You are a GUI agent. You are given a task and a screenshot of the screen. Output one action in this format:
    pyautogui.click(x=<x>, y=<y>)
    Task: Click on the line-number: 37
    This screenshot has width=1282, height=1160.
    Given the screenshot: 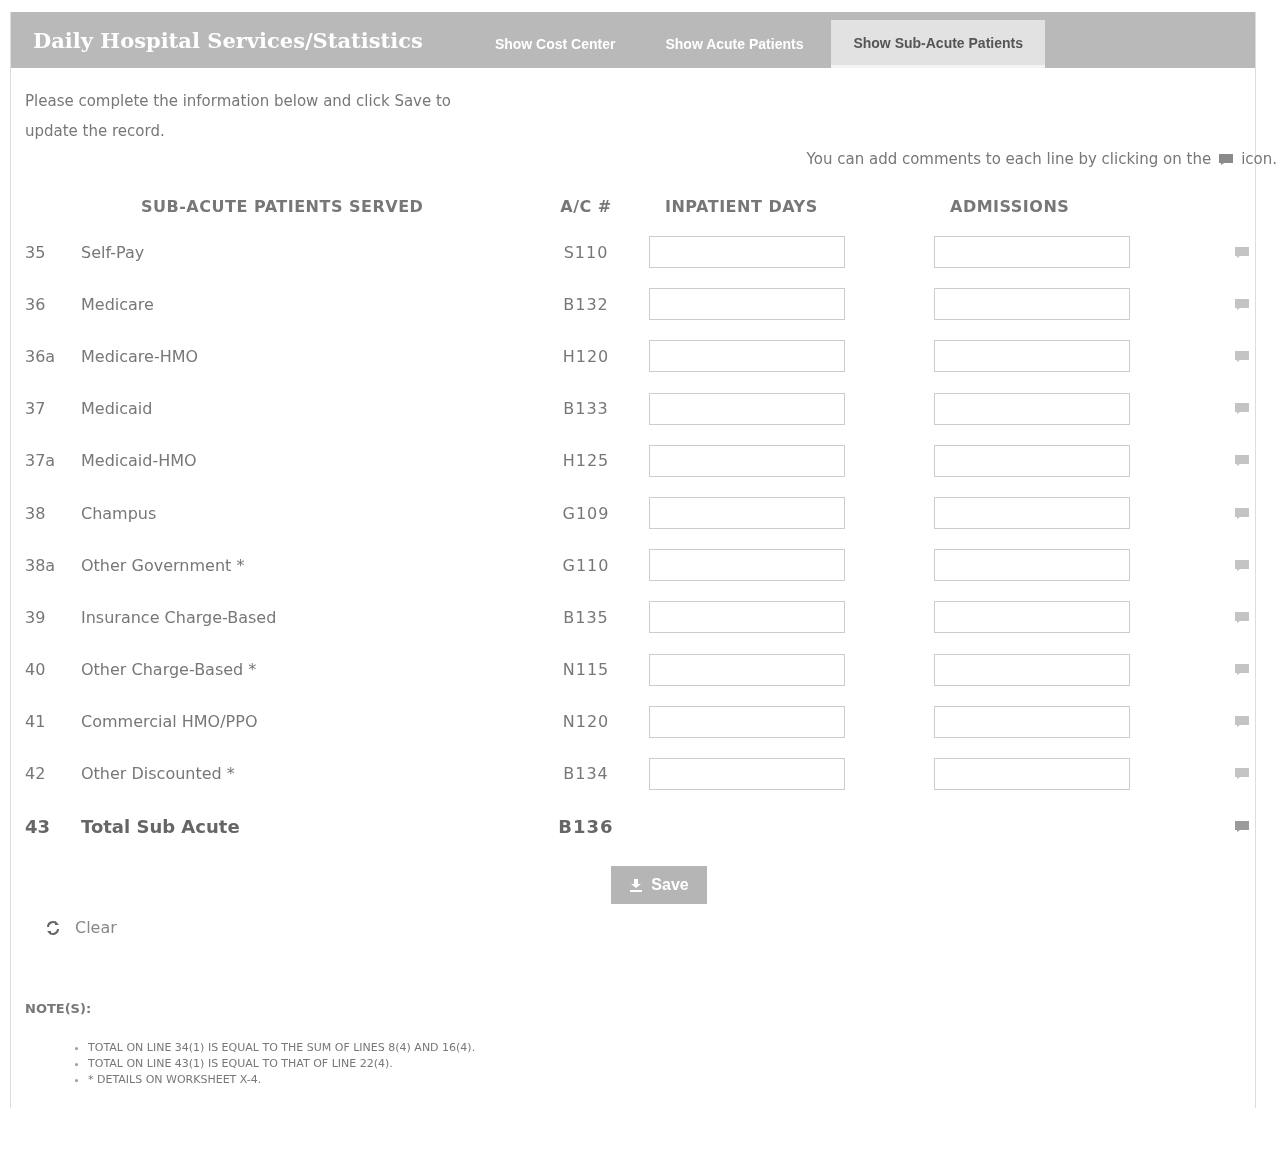 What is the action you would take?
    pyautogui.click(x=36, y=409)
    